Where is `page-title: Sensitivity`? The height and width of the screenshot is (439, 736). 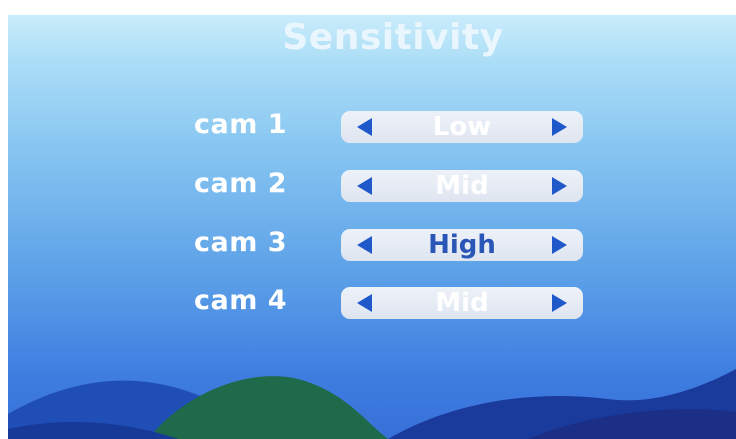
page-title: Sensitivity is located at coordinates (393, 37).